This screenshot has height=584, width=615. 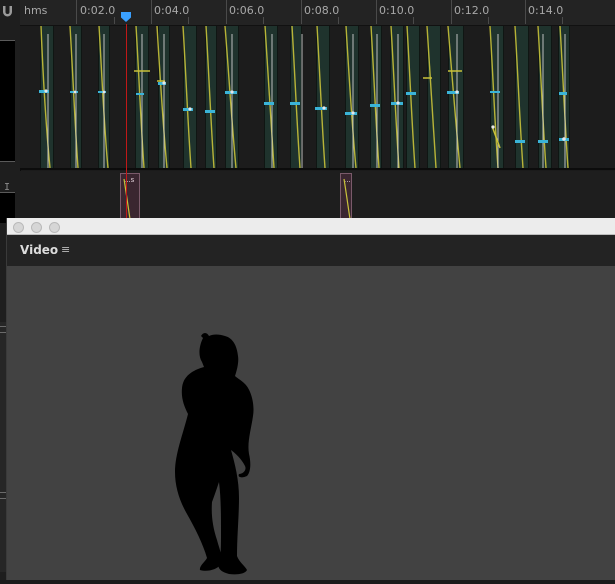 What do you see at coordinates (247, 10) in the screenshot?
I see `ruler-tick-label: 0:06.0` at bounding box center [247, 10].